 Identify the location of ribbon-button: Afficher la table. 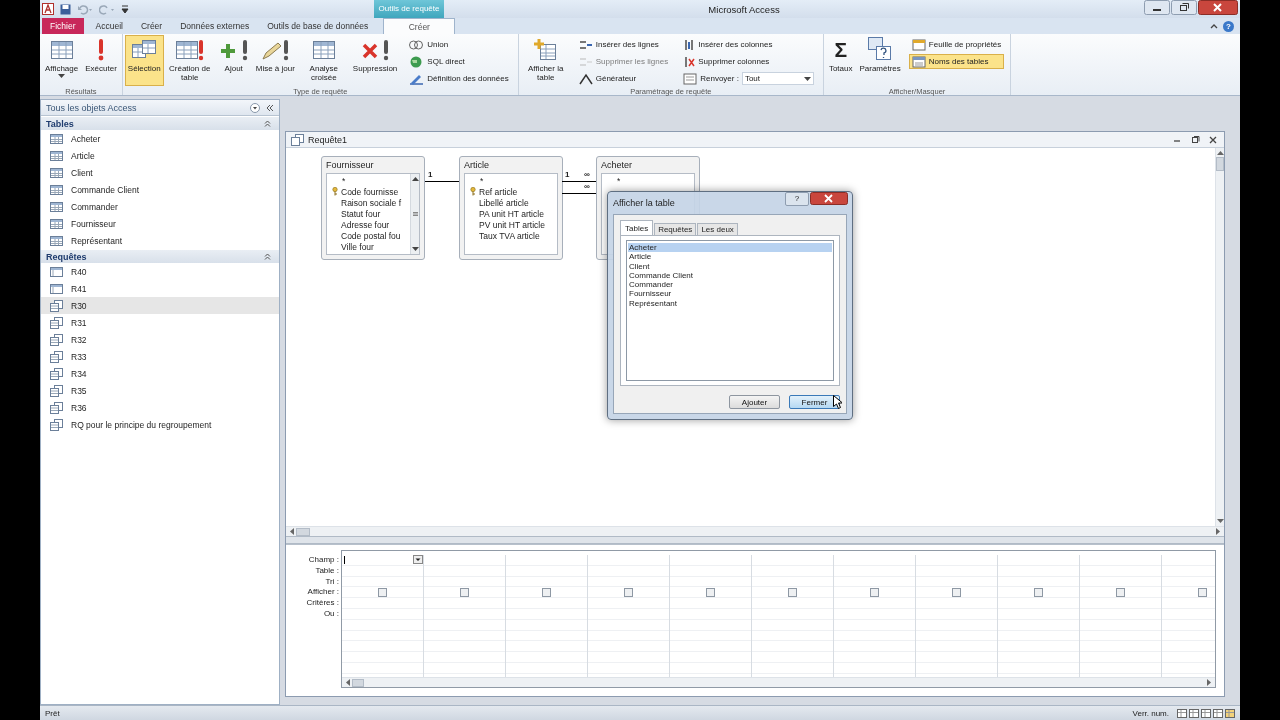
(545, 60).